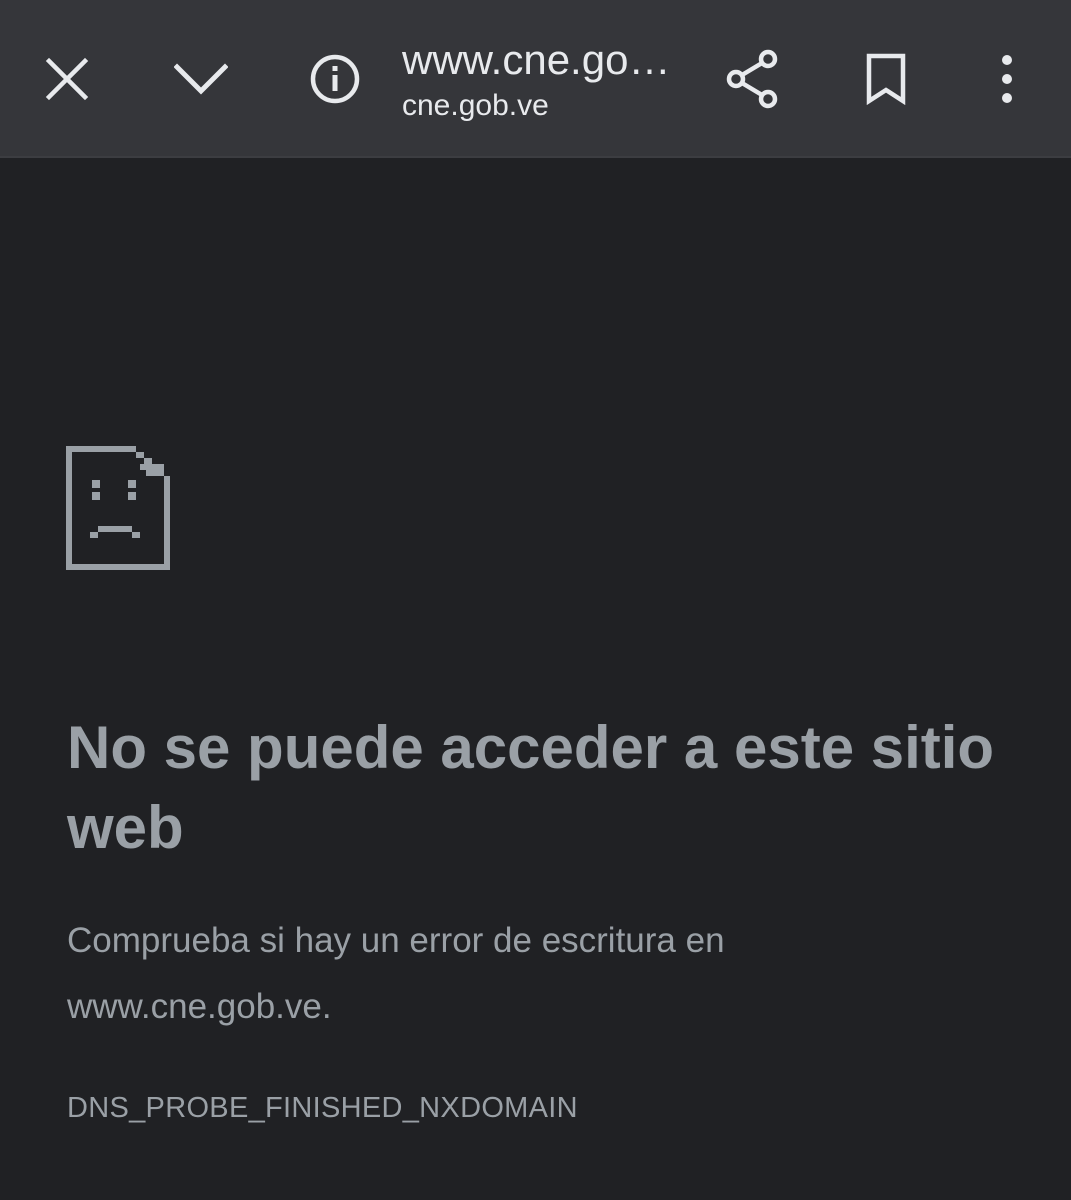 This screenshot has width=1071, height=1200. I want to click on more-options-button, so click(1007, 79).